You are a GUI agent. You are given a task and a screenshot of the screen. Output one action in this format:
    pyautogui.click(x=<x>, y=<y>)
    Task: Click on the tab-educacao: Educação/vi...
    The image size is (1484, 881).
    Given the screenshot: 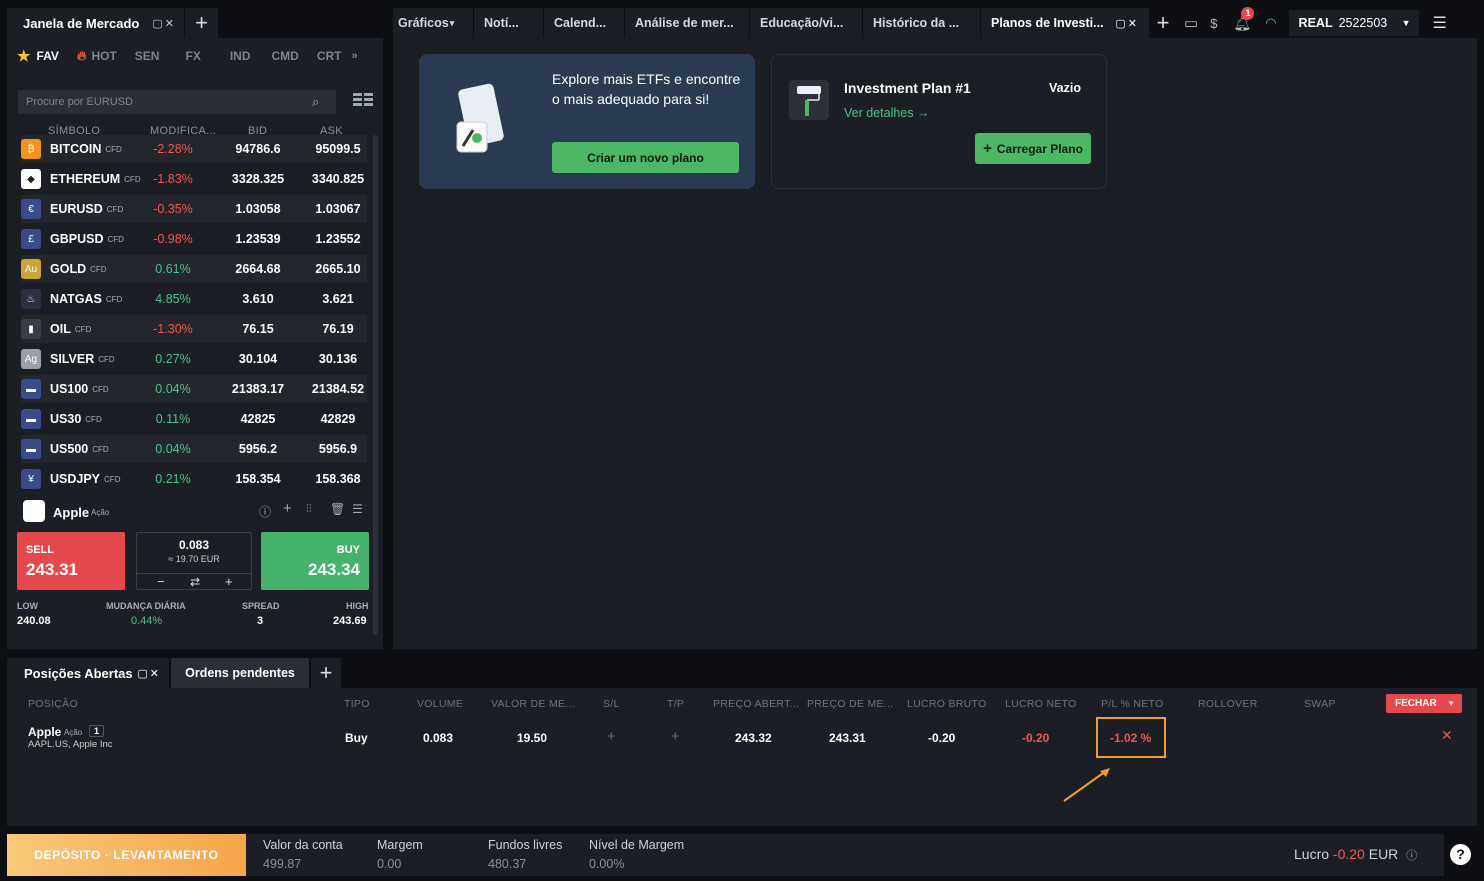 What is the action you would take?
    pyautogui.click(x=806, y=23)
    